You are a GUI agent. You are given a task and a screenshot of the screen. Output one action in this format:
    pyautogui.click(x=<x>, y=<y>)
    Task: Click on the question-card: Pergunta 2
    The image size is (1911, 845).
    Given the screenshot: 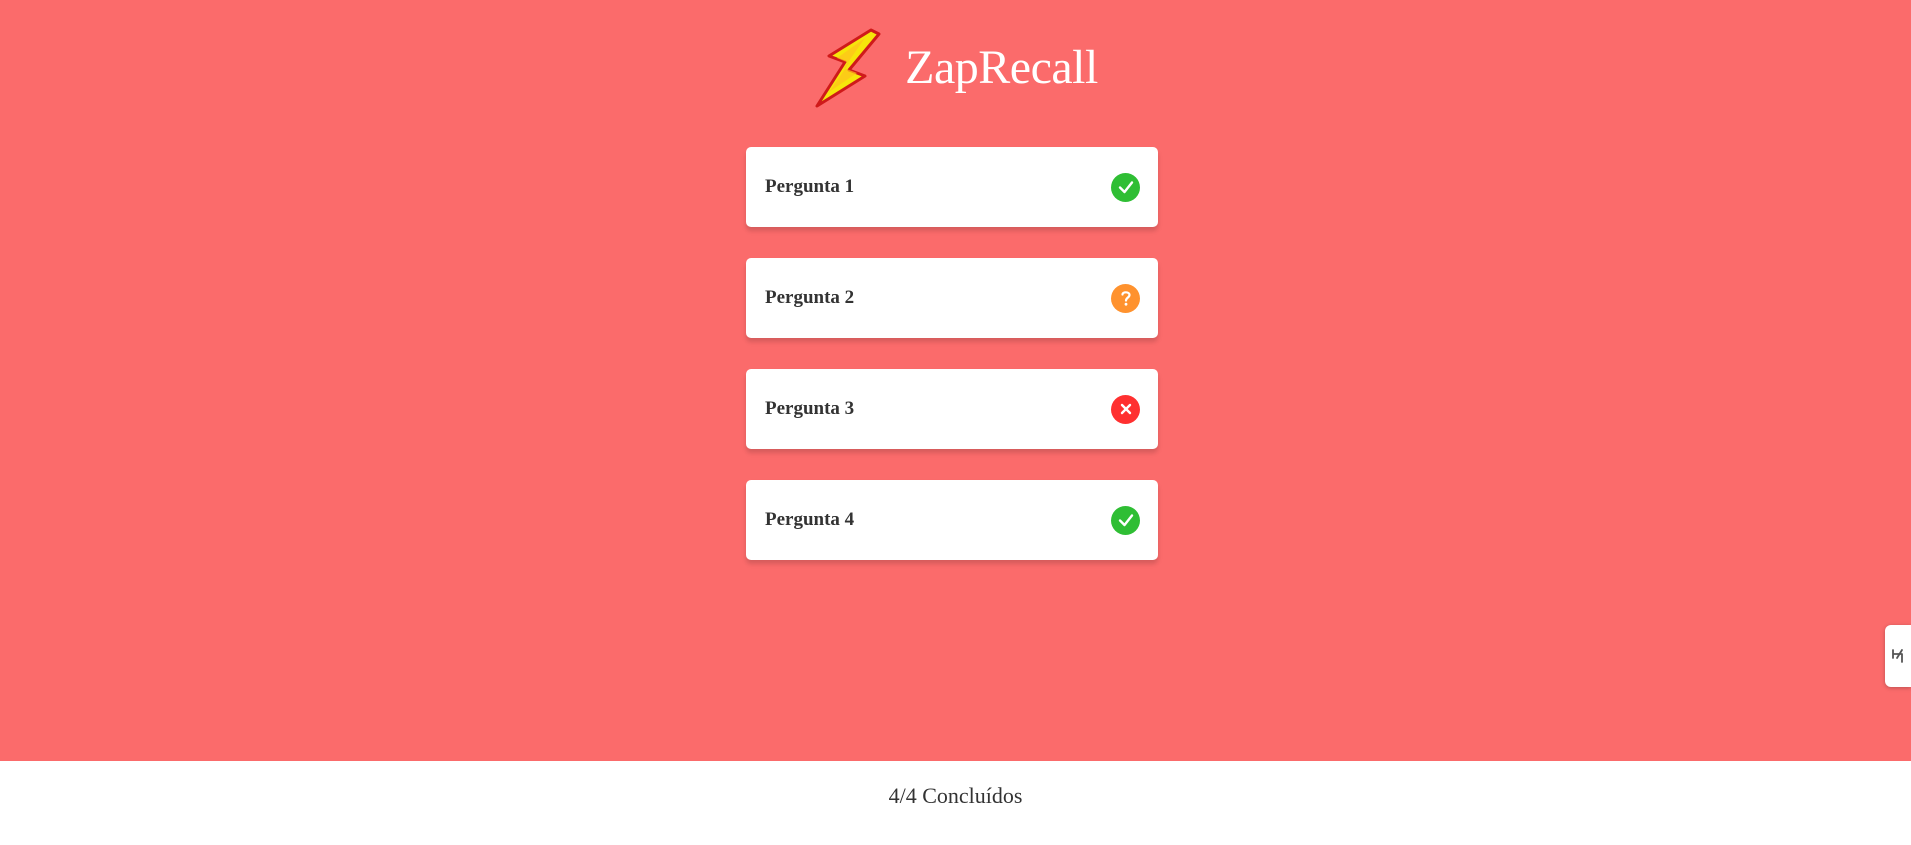 What is the action you would take?
    pyautogui.click(x=952, y=298)
    